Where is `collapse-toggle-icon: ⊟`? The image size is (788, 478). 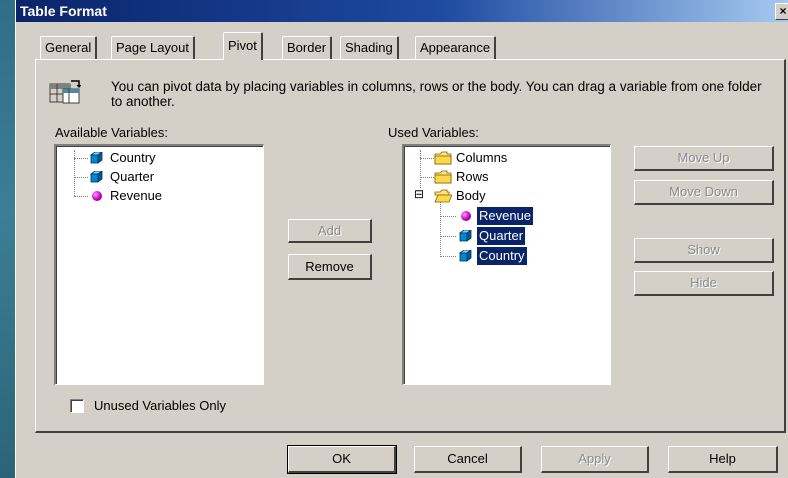 collapse-toggle-icon: ⊟ is located at coordinates (419, 194).